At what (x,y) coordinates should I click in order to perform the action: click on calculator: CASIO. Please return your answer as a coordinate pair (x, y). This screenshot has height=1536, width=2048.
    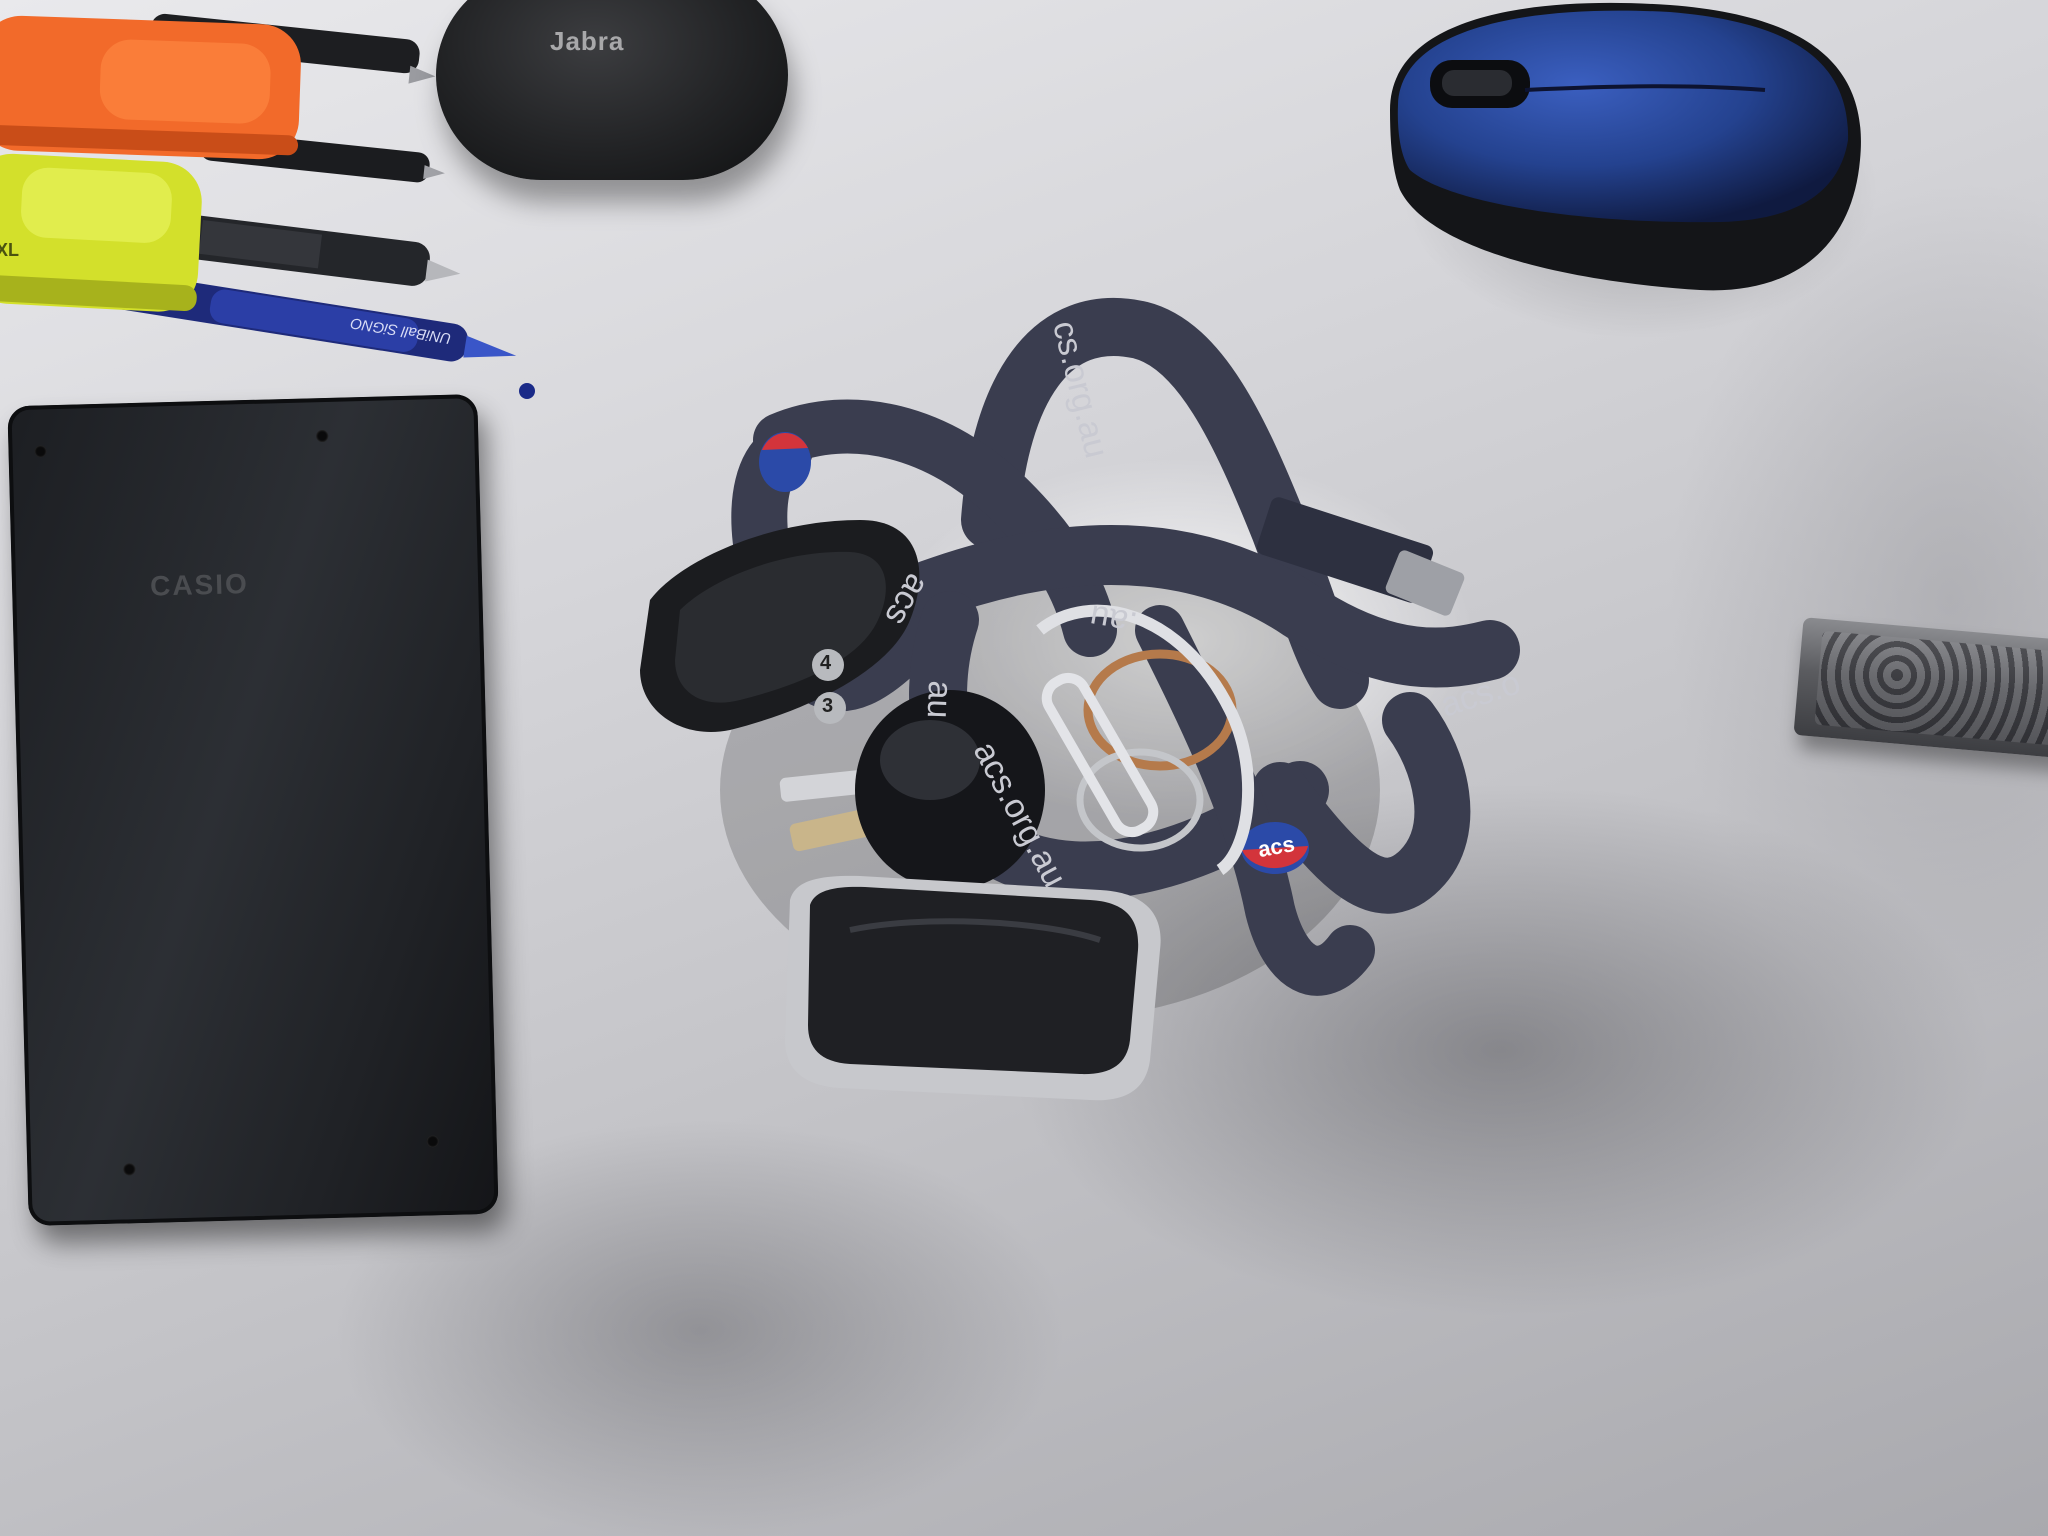
    Looking at the image, I should click on (253, 810).